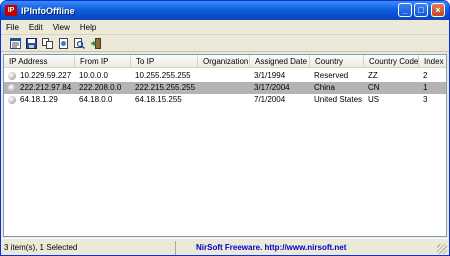  What do you see at coordinates (425, 87) in the screenshot?
I see `cell-index: 1` at bounding box center [425, 87].